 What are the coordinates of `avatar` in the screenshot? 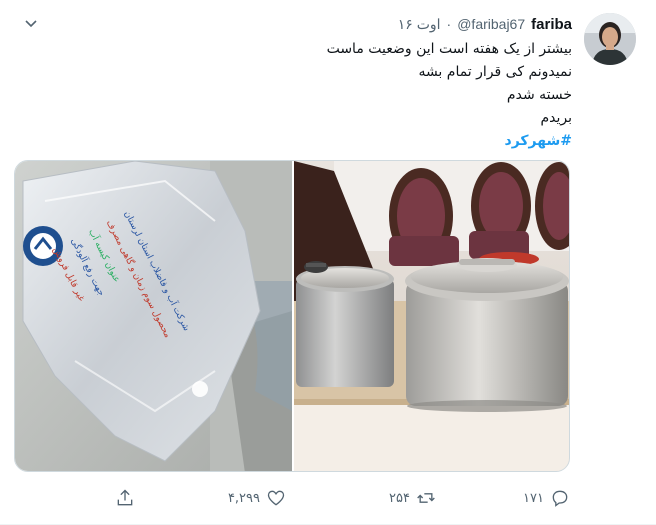 It's located at (610, 39).